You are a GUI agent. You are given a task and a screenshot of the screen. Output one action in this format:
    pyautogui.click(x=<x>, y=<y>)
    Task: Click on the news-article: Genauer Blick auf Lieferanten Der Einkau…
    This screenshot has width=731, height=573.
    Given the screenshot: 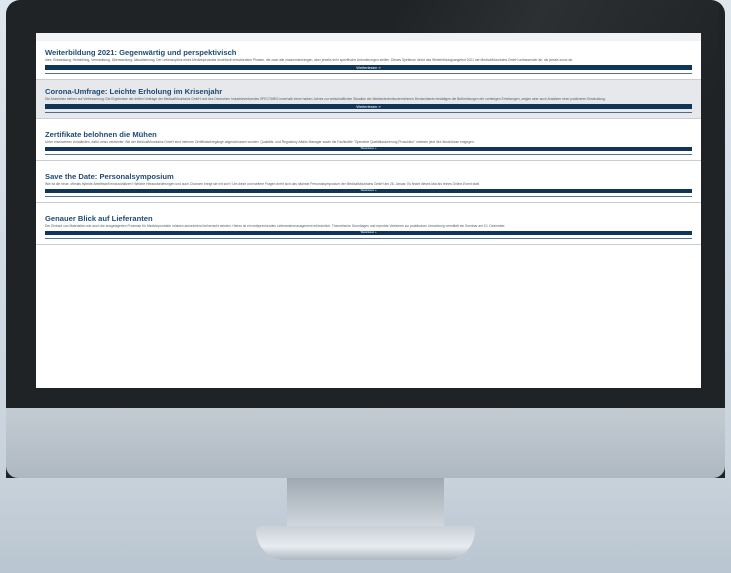 What is the action you would take?
    pyautogui.click(x=368, y=226)
    